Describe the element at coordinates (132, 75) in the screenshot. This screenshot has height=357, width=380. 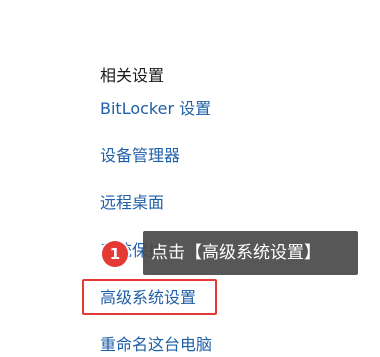
I see `related-settings-title: 相关设置` at that location.